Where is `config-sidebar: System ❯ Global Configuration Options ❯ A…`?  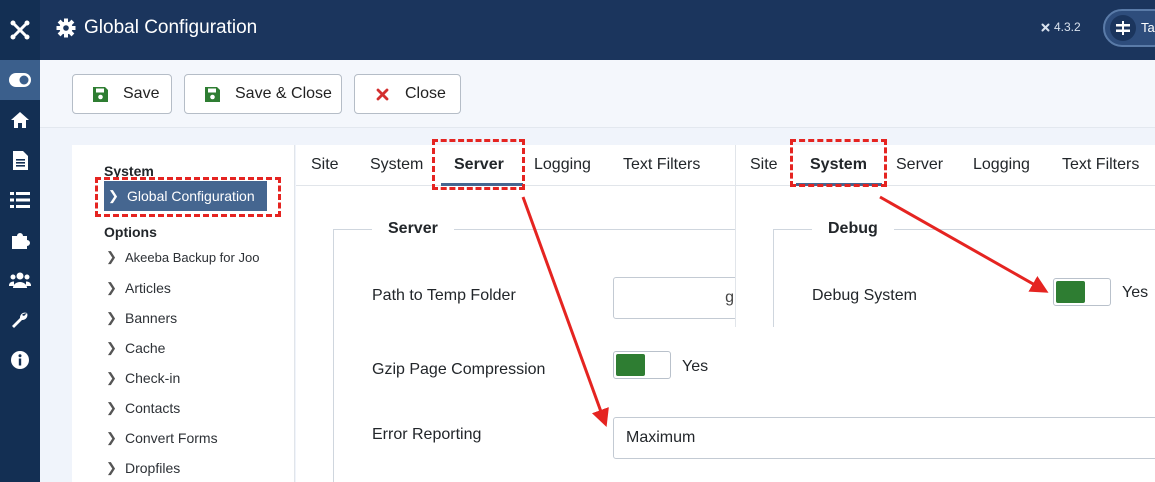
config-sidebar: System ❯ Global Configuration Options ❯ A… is located at coordinates (183, 313).